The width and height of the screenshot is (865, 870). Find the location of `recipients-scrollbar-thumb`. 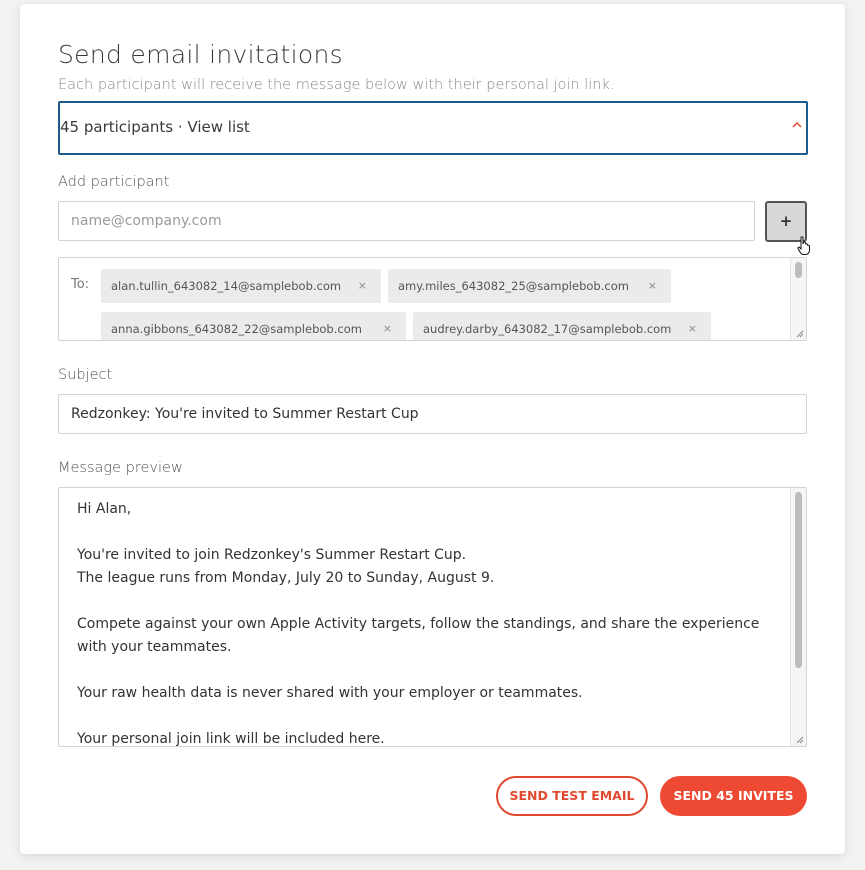

recipients-scrollbar-thumb is located at coordinates (798, 270).